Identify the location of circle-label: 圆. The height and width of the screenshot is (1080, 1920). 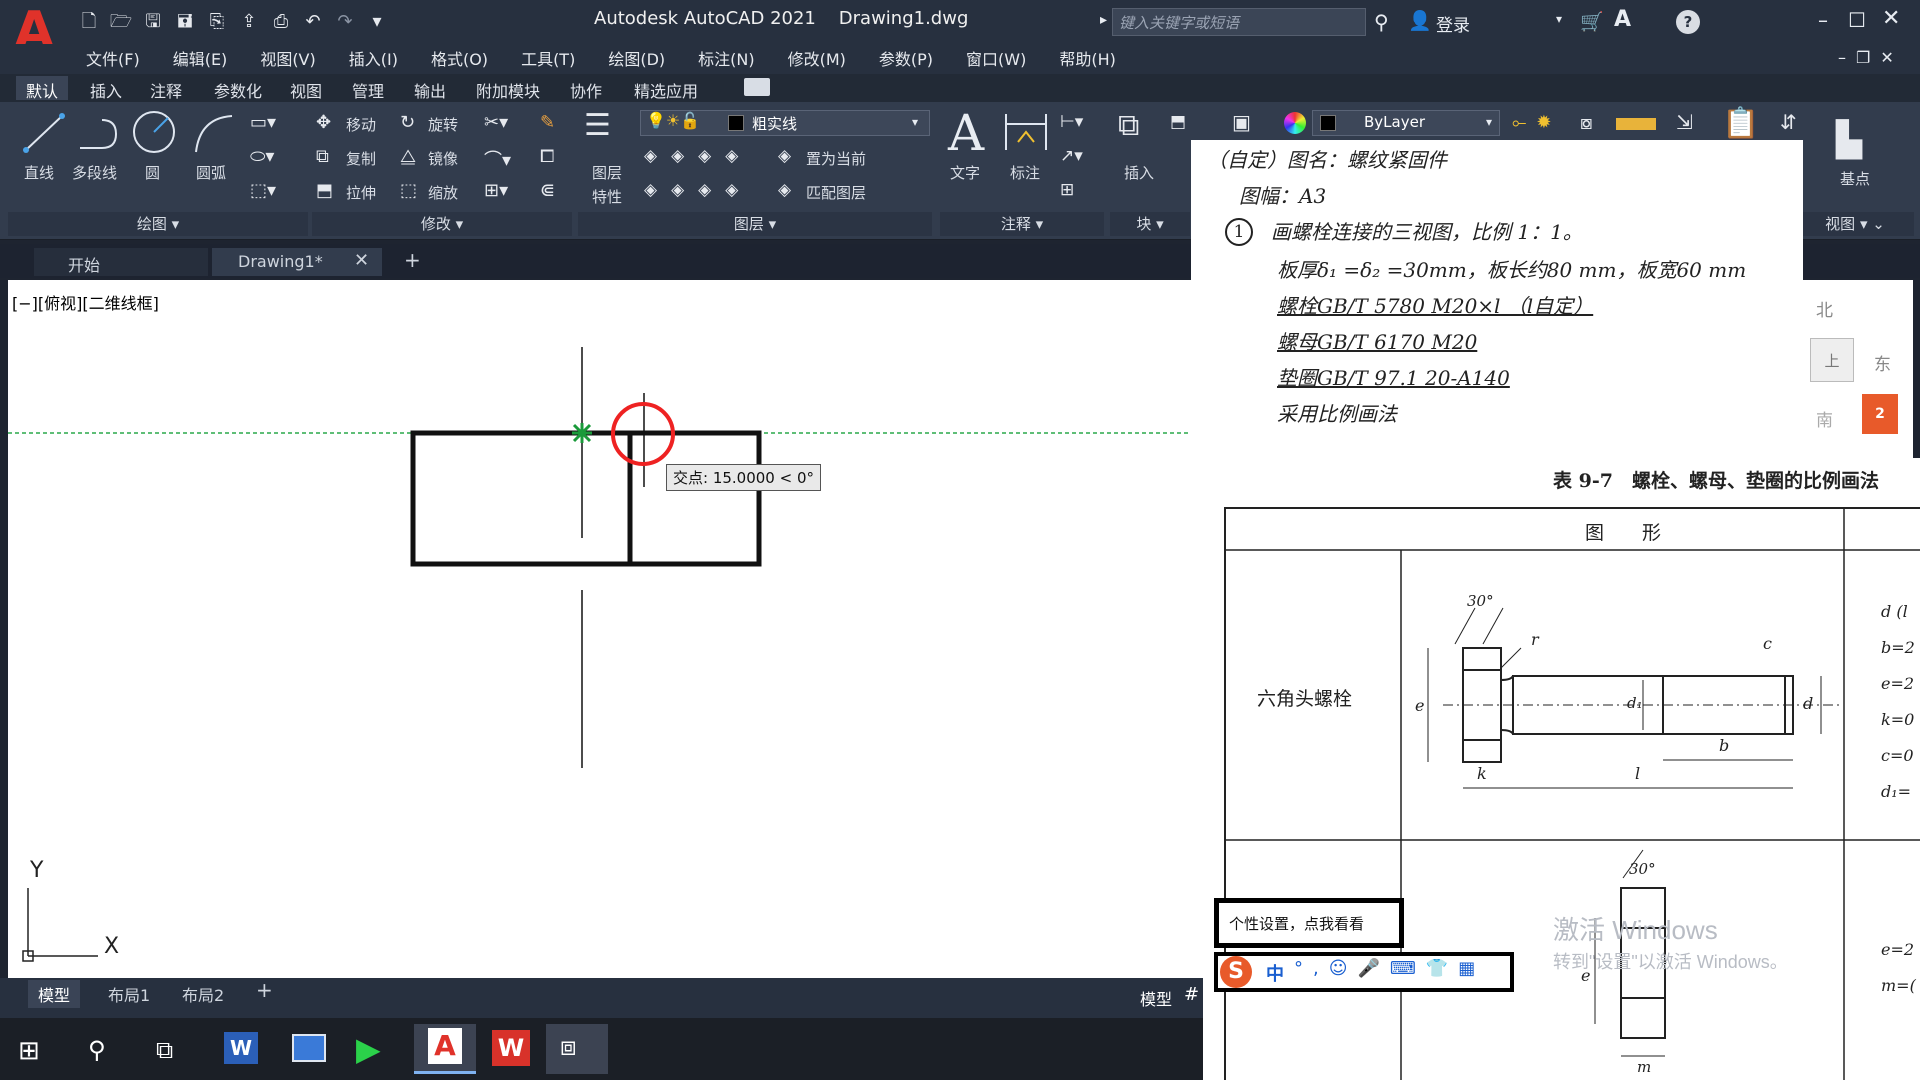
(152, 172).